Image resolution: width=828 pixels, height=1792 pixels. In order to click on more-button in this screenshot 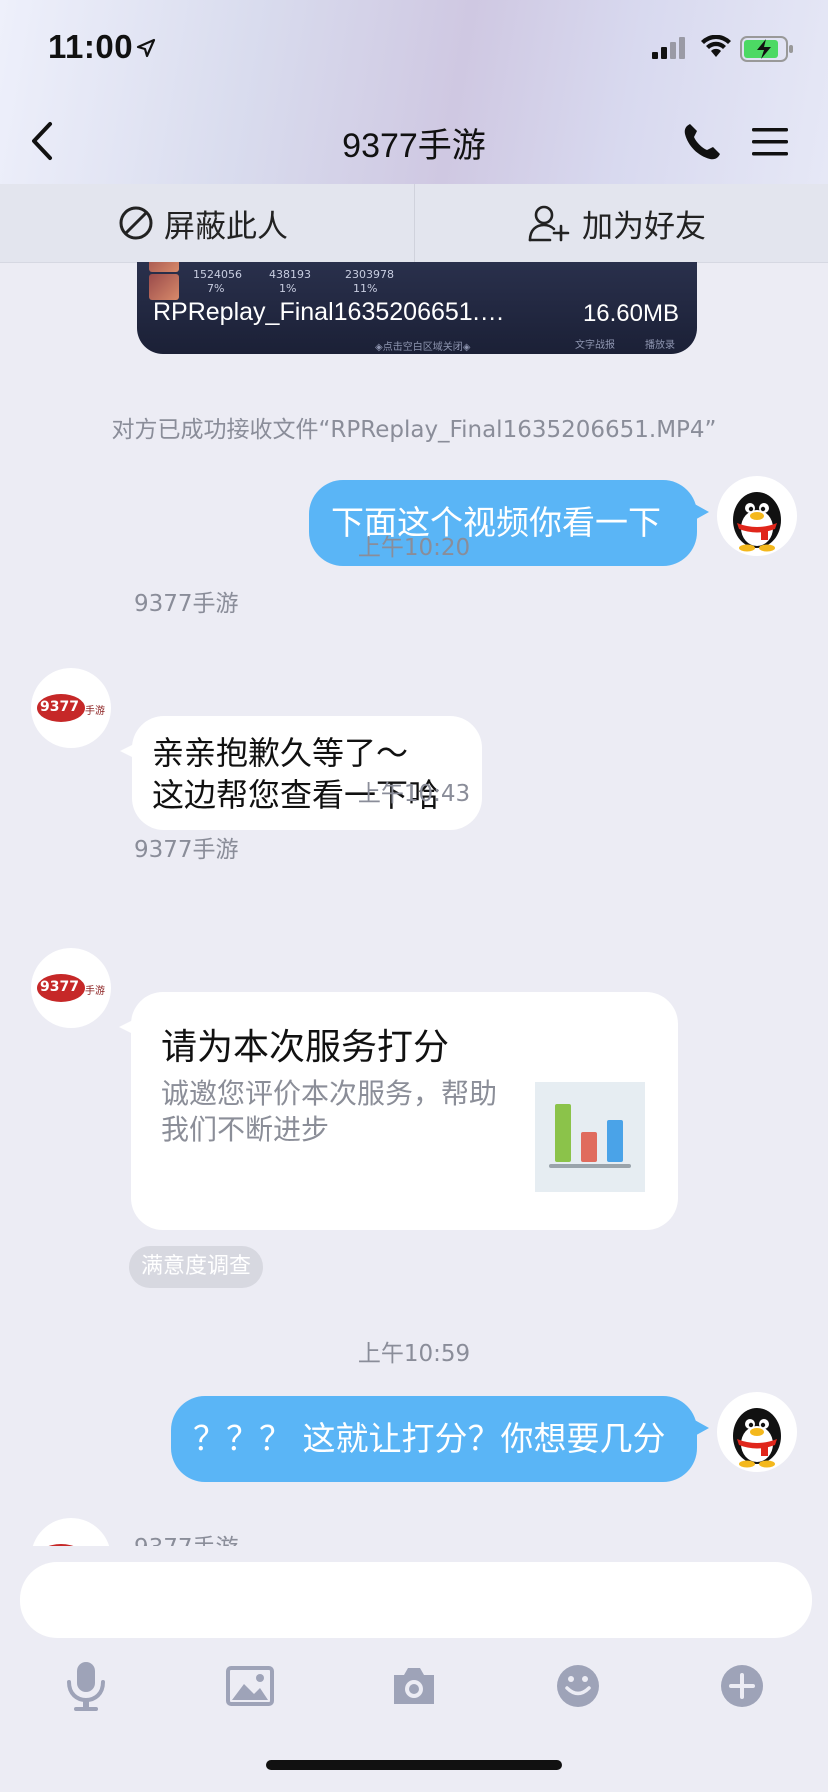, I will do `click(742, 1686)`.